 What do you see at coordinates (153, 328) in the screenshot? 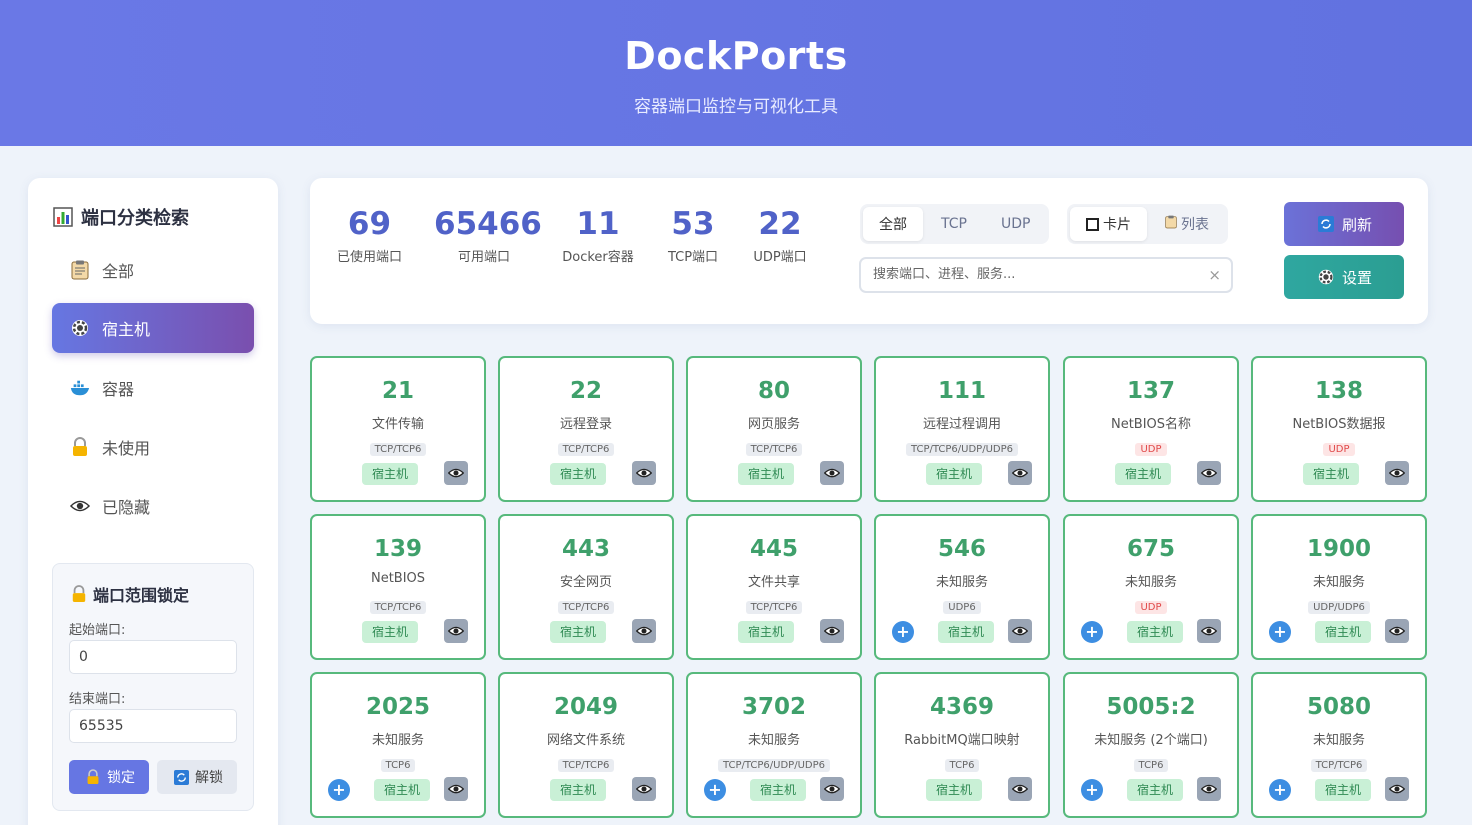
I see `sidebar-item-host: 宿主机` at bounding box center [153, 328].